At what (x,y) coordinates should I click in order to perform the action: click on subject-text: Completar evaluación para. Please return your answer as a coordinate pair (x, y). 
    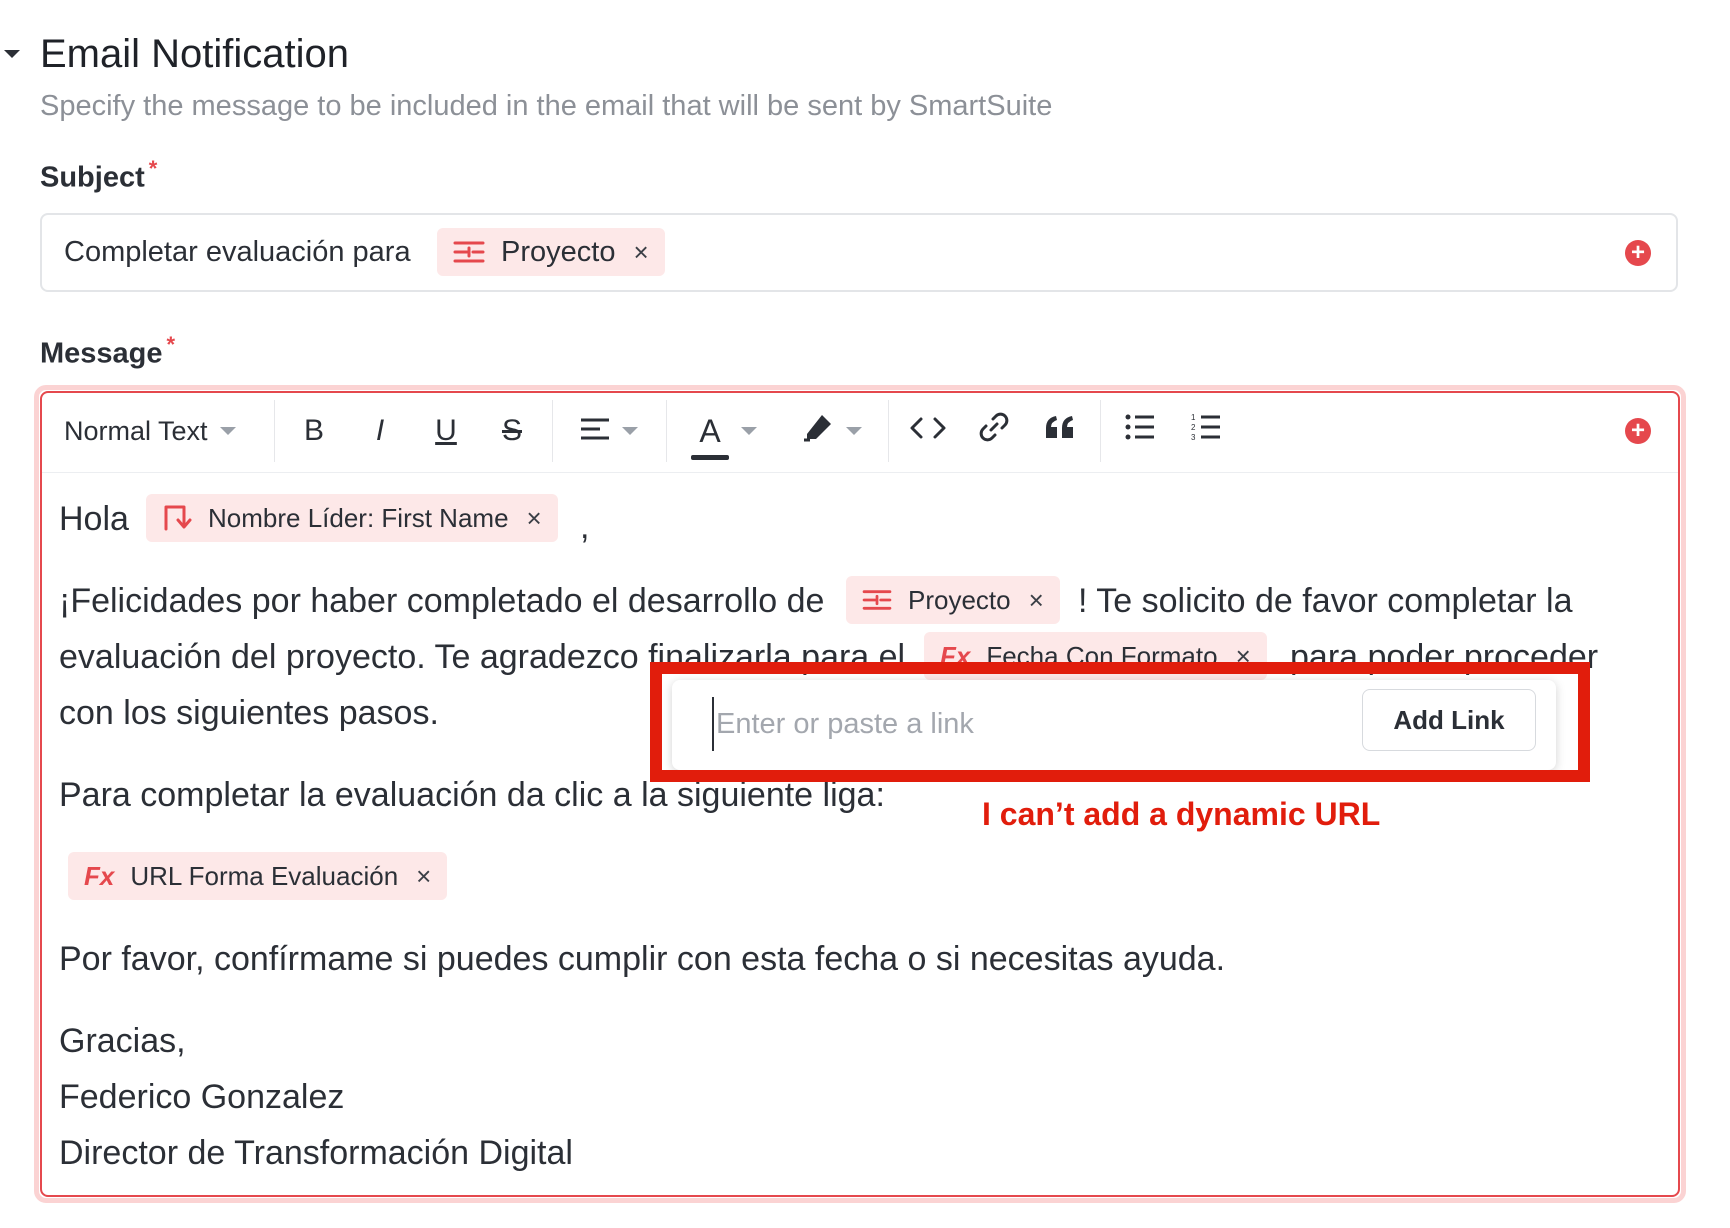
    Looking at the image, I should click on (237, 252).